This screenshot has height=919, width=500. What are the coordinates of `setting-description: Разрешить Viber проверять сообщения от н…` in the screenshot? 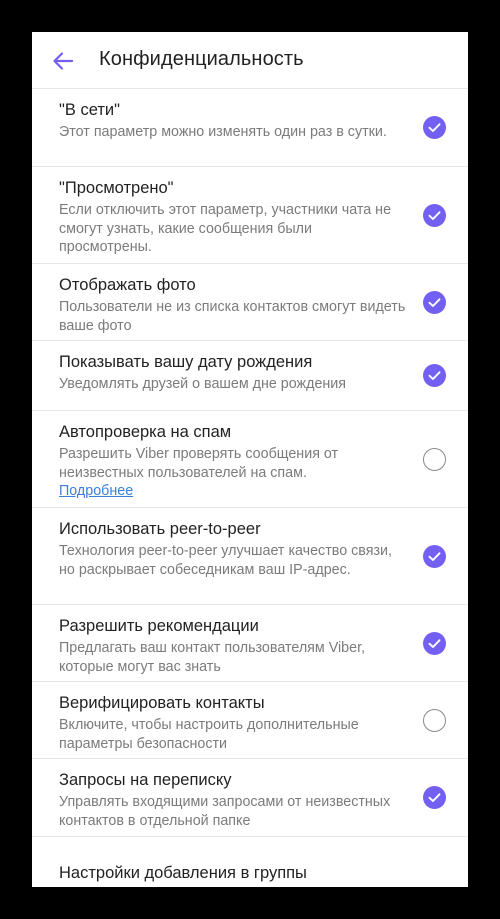 It's located at (199, 463).